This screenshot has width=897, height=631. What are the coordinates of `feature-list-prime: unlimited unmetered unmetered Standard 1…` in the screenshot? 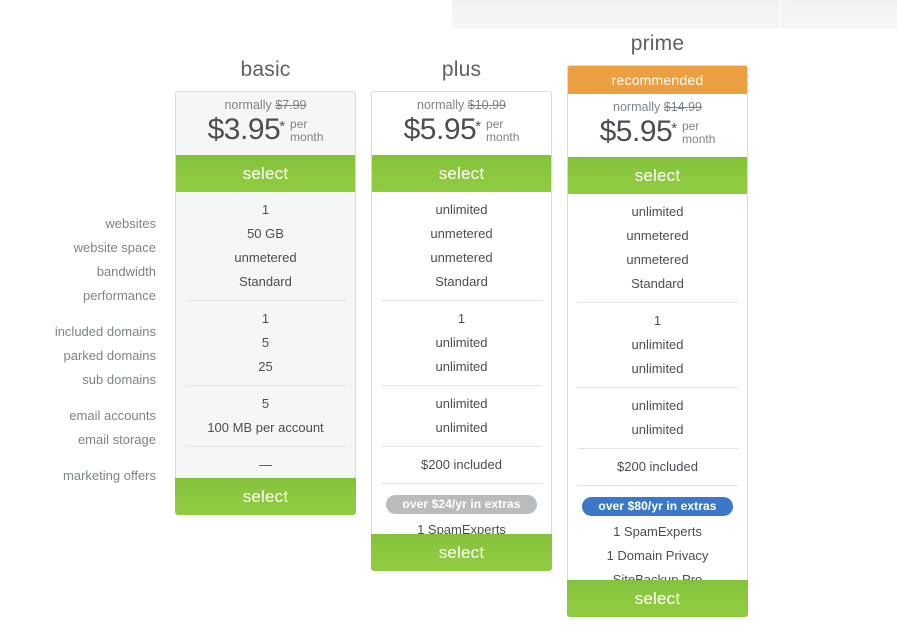 It's located at (657, 396).